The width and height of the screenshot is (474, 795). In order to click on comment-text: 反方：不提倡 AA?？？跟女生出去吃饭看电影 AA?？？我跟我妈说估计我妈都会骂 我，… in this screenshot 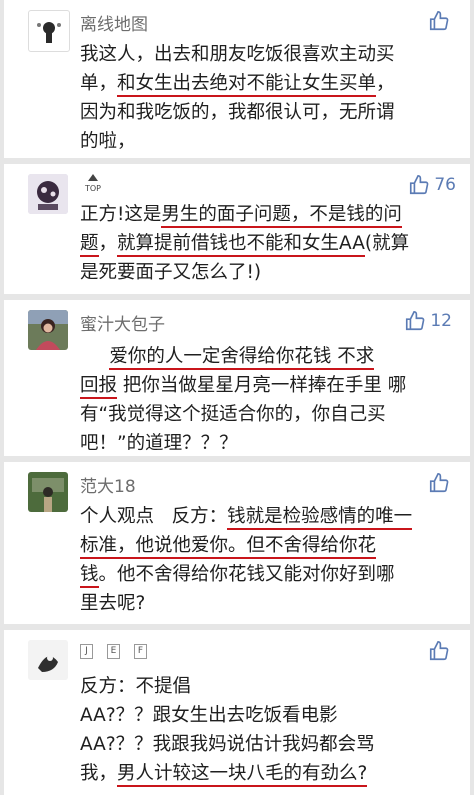, I will do `click(270, 730)`.